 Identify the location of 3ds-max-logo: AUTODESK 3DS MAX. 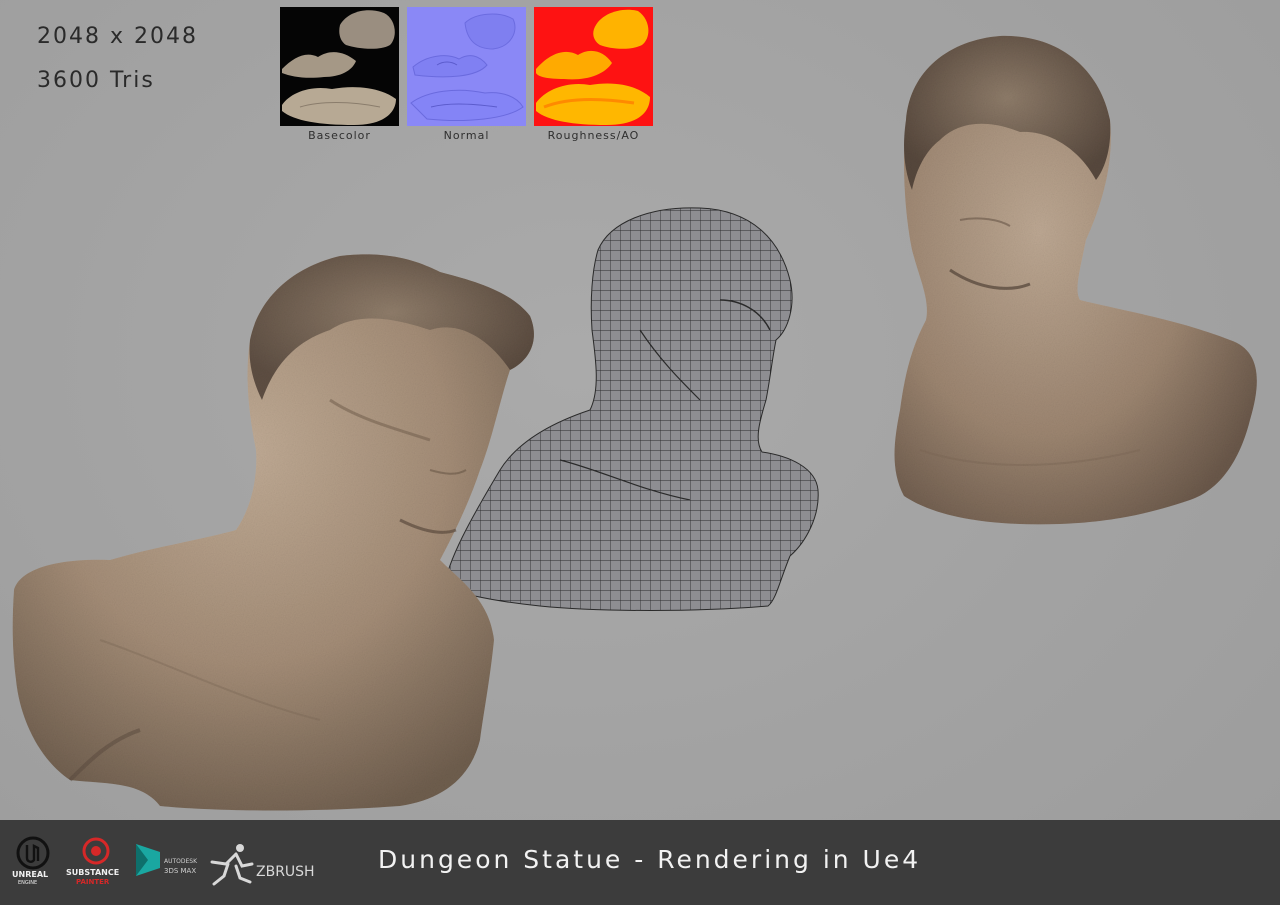
(167, 862).